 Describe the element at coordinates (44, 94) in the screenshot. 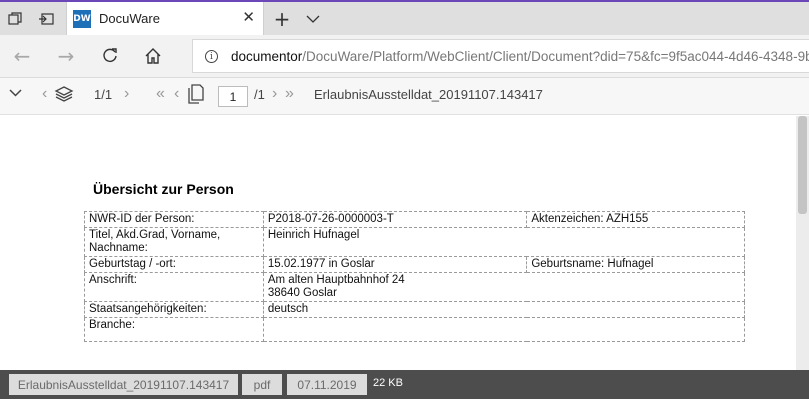

I see `chevron-left-icon: ‹` at that location.